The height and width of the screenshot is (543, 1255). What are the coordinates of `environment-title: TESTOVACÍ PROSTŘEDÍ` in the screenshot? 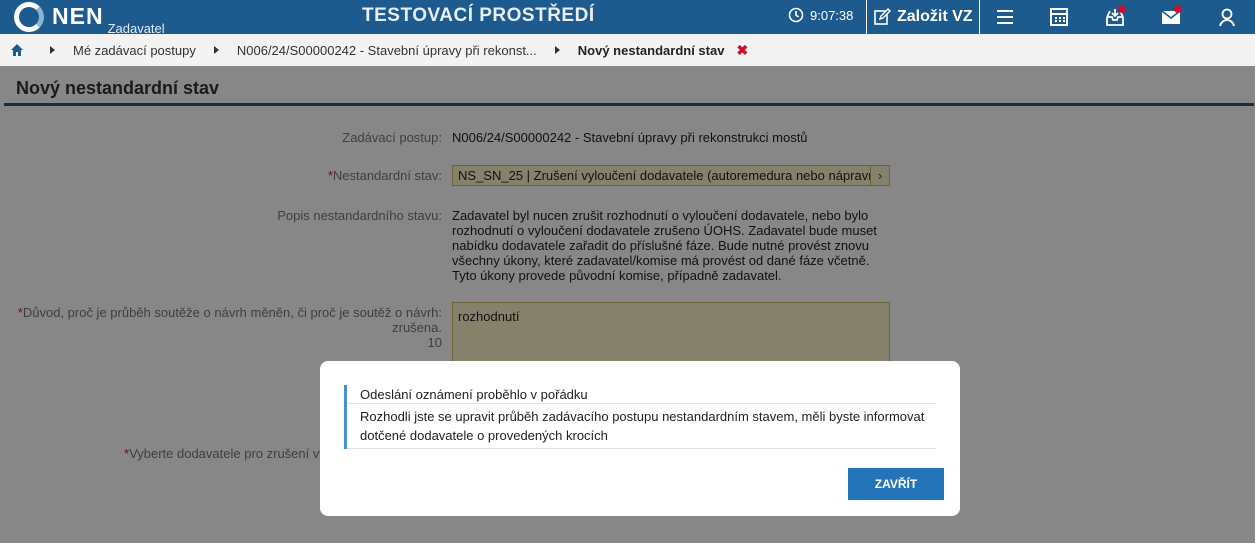 It's located at (478, 15).